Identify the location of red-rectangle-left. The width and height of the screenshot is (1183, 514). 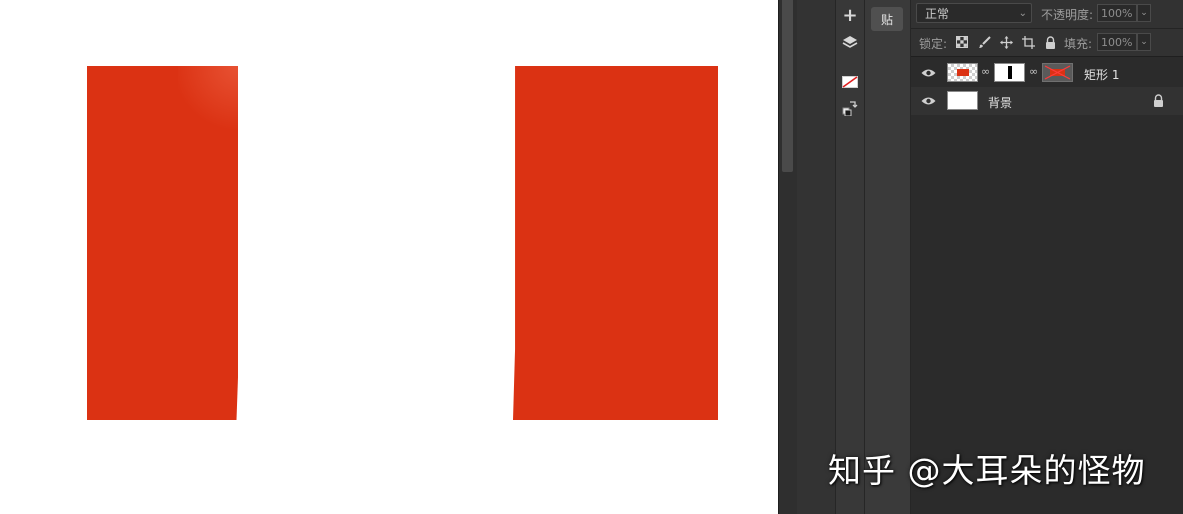
(162, 243).